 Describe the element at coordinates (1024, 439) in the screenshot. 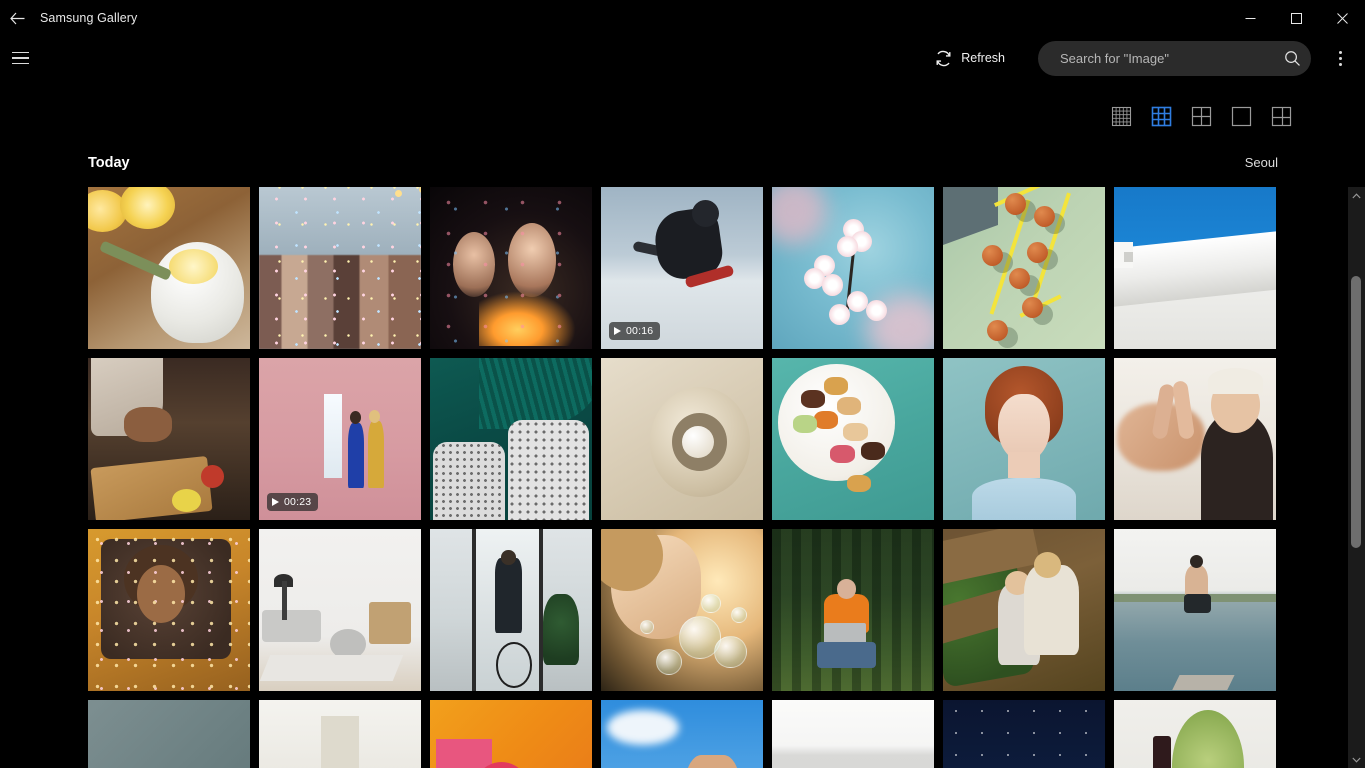

I see `redhead-portrait-photo` at that location.